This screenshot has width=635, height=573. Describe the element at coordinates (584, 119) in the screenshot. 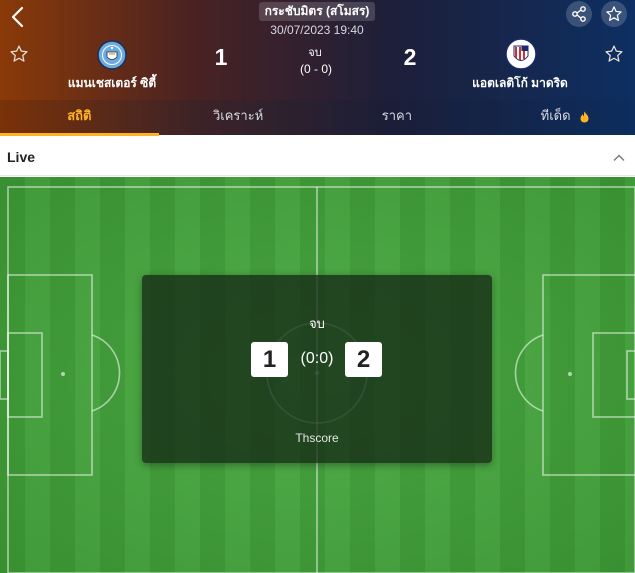

I see `fire-icon` at that location.